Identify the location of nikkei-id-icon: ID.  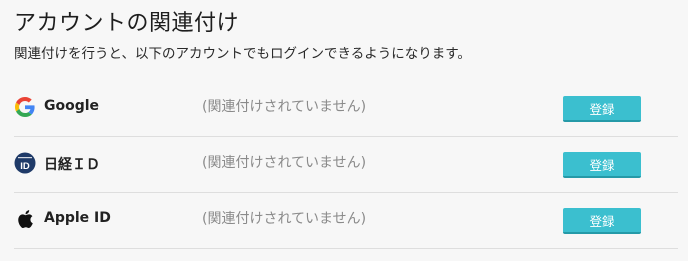
(25, 163).